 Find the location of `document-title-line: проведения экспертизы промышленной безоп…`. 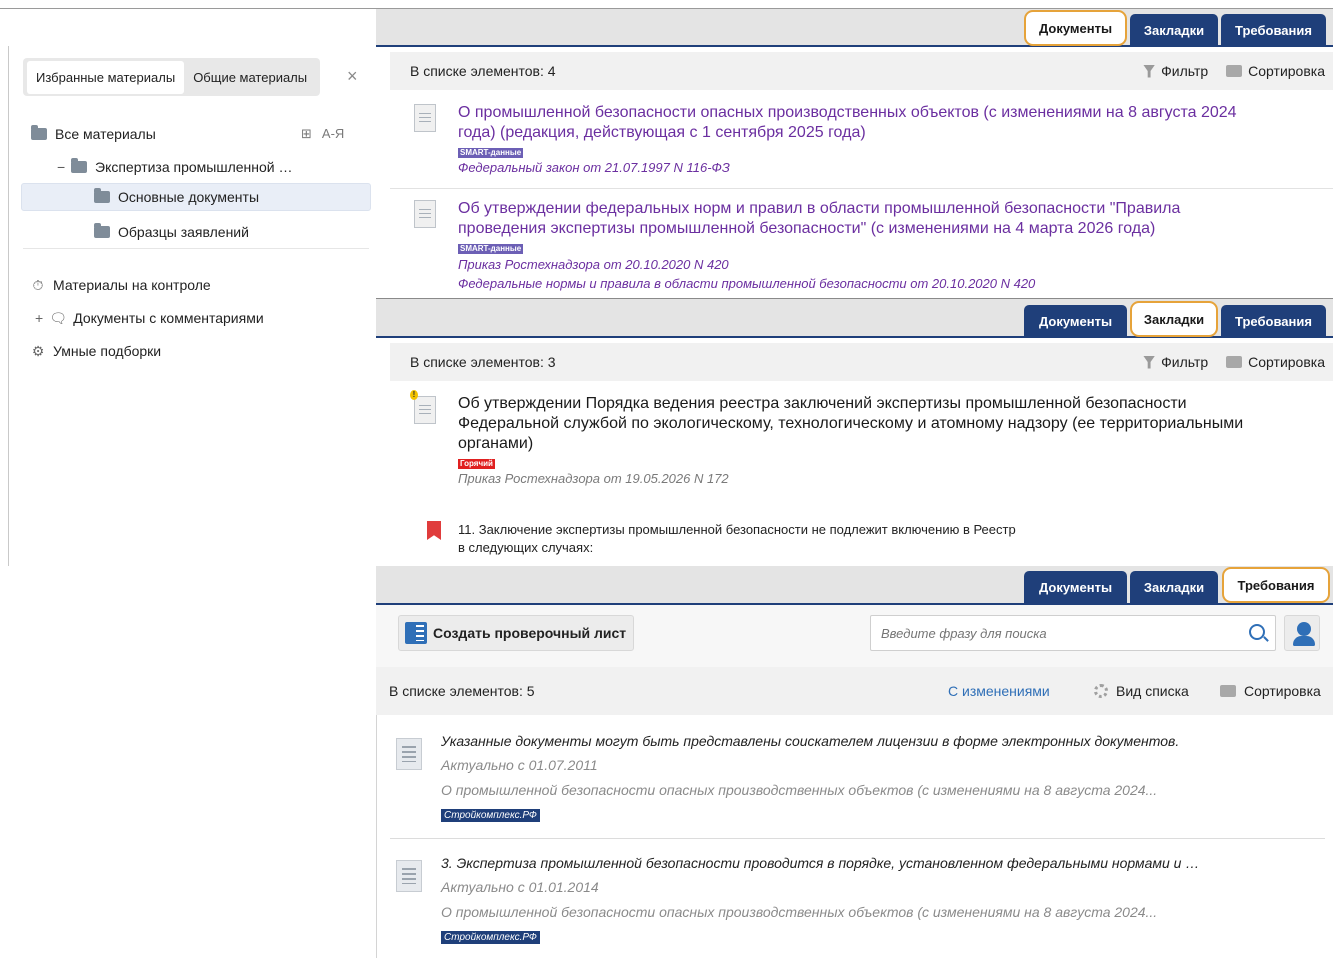

document-title-line: проведения экспертизы промышленной безоп… is located at coordinates (807, 228).